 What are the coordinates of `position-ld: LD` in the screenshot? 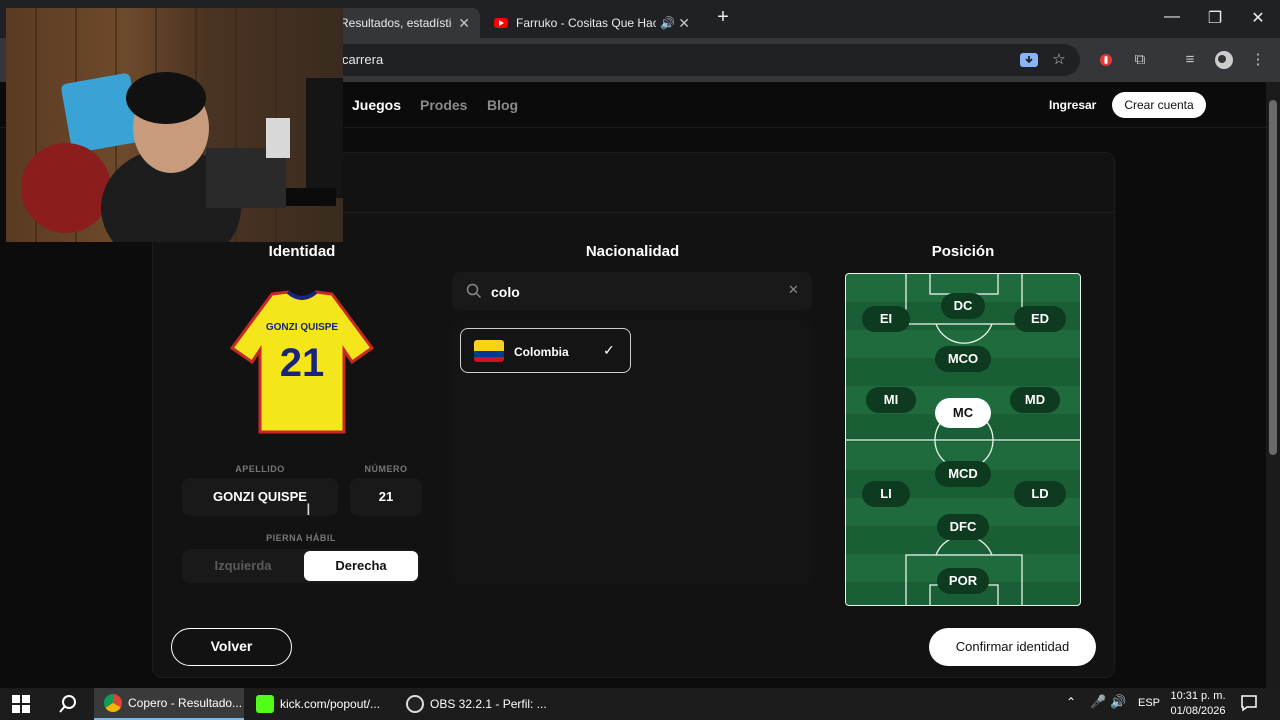 It's located at (1040, 494).